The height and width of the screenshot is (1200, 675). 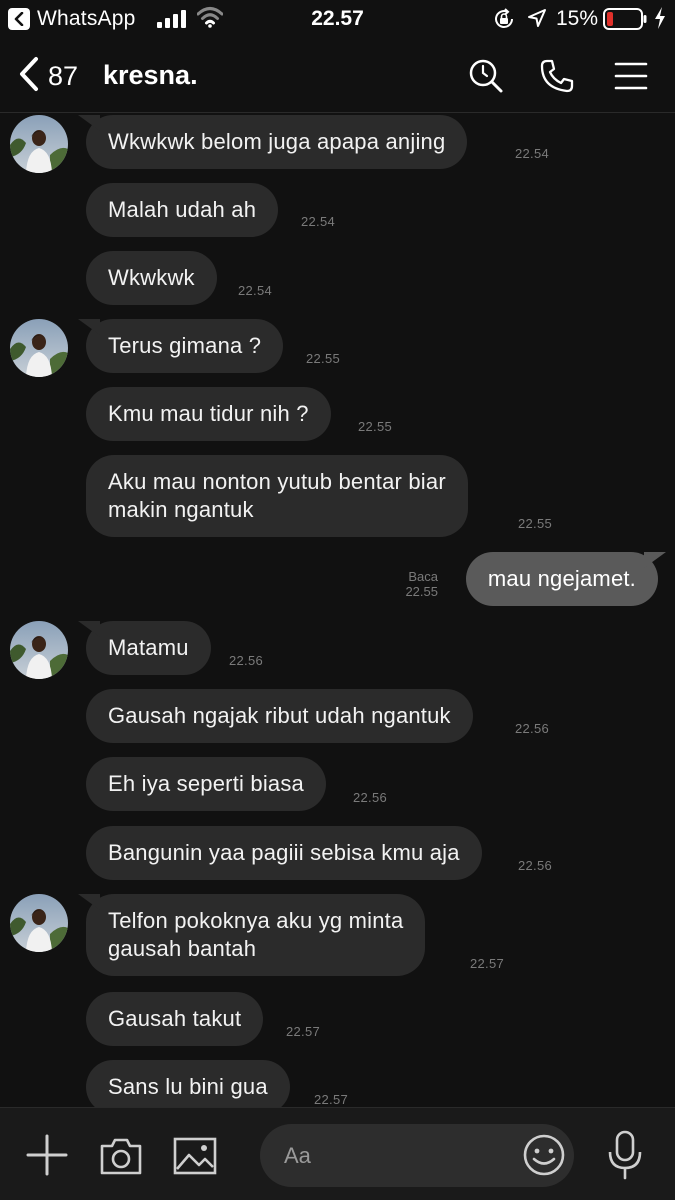 I want to click on message-bubble: Bangunin yaa pagiii sebisa kmu aja, so click(x=284, y=853).